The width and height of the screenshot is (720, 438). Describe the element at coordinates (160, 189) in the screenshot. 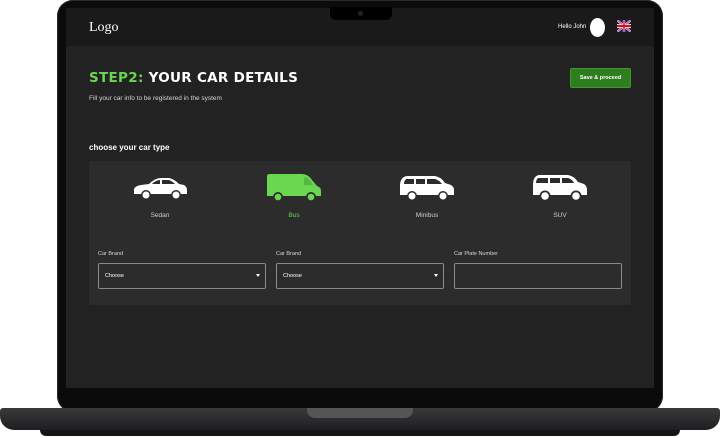

I see `sedan-icon` at that location.